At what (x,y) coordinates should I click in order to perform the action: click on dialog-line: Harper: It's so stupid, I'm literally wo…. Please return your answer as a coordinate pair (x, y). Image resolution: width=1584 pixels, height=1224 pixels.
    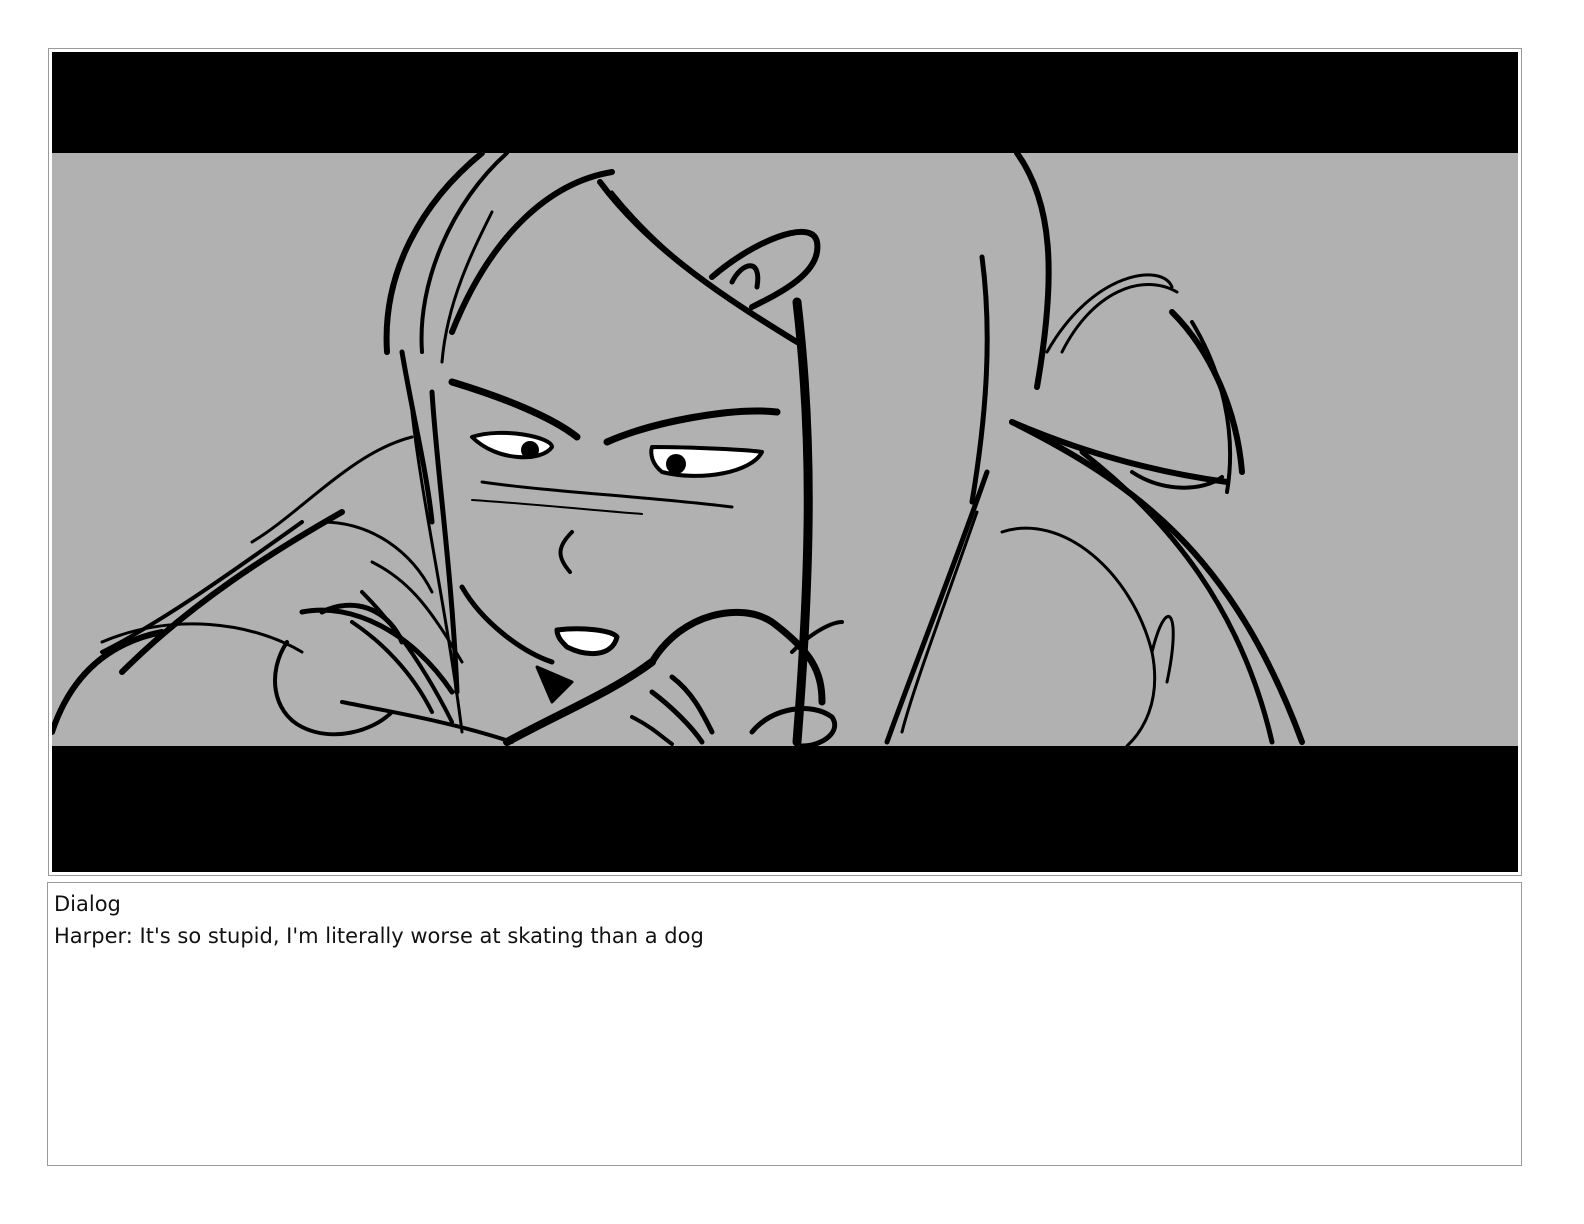
    Looking at the image, I should click on (379, 936).